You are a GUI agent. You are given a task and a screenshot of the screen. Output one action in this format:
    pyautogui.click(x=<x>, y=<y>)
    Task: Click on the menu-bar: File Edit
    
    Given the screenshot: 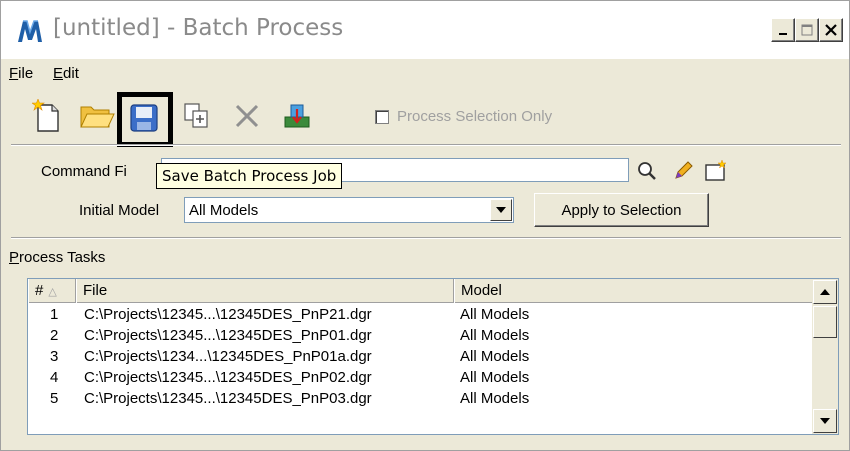 What is the action you would take?
    pyautogui.click(x=425, y=73)
    